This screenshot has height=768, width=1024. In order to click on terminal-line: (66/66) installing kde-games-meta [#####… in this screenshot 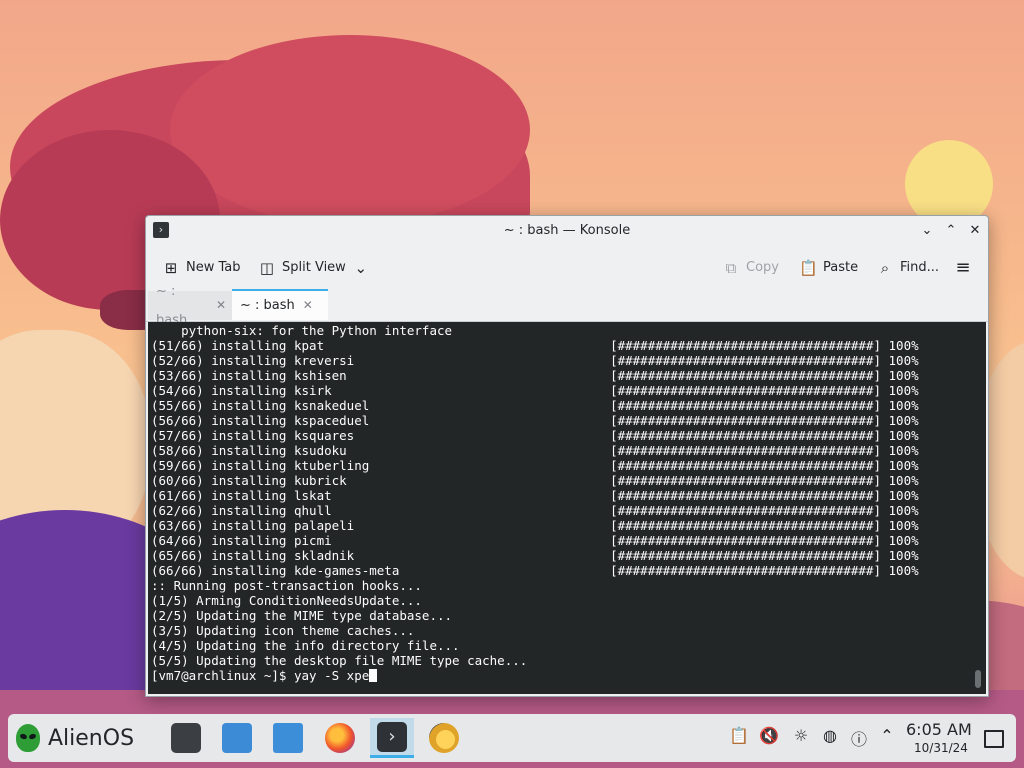, I will do `click(535, 570)`.